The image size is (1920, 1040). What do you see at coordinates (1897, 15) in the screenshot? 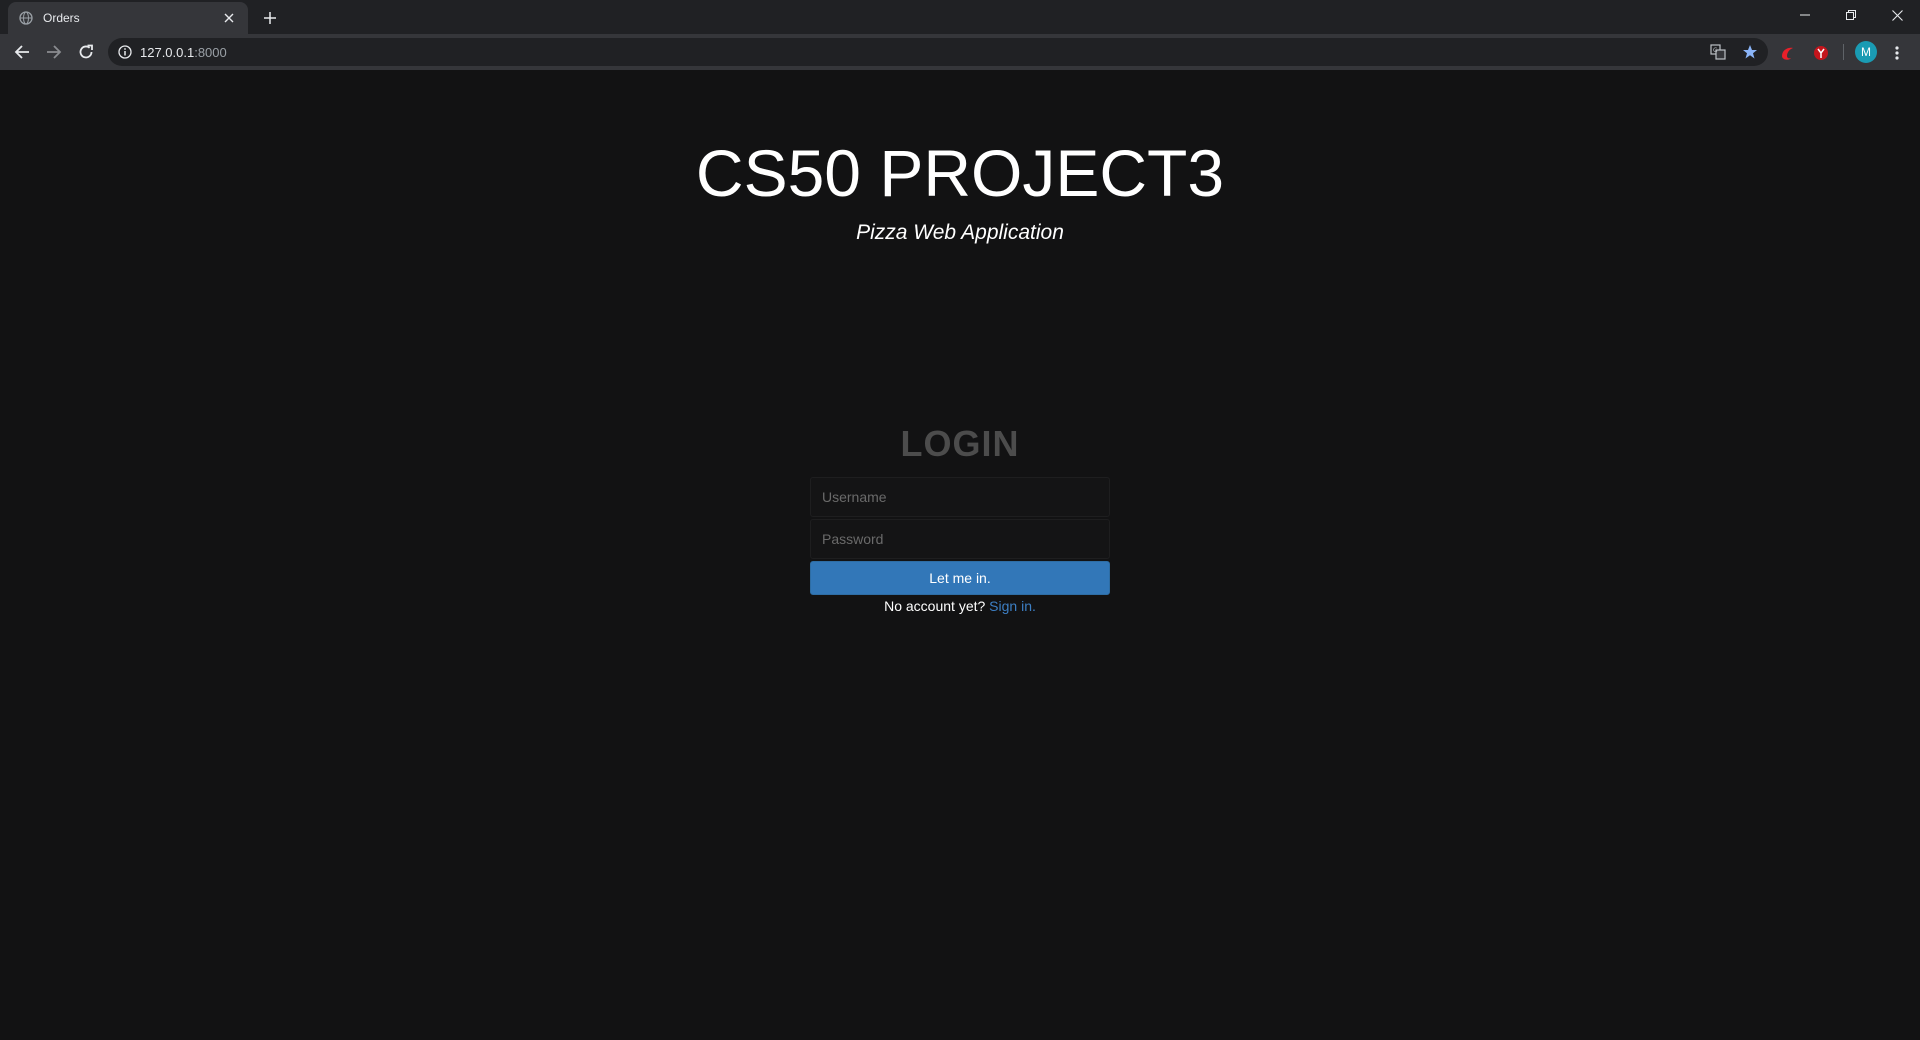
I see `close-window-button` at bounding box center [1897, 15].